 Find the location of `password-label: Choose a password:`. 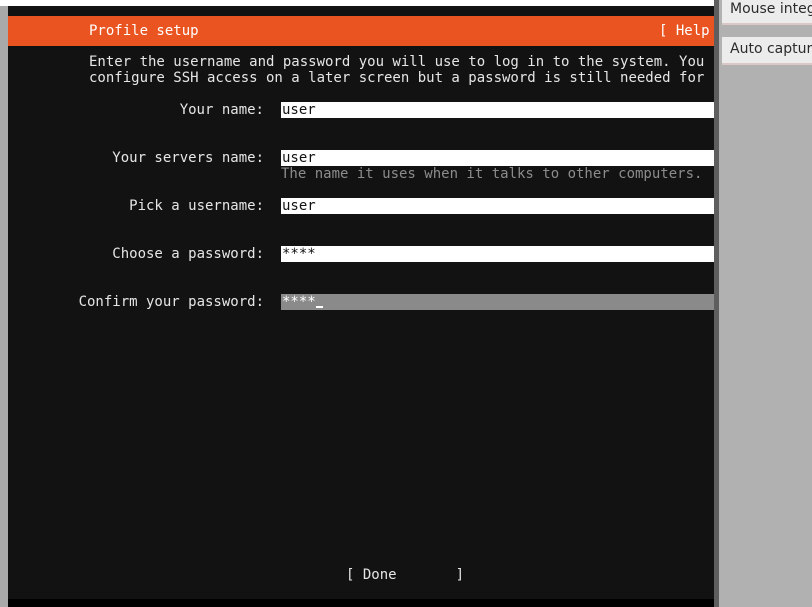

password-label: Choose a password: is located at coordinates (188, 254).